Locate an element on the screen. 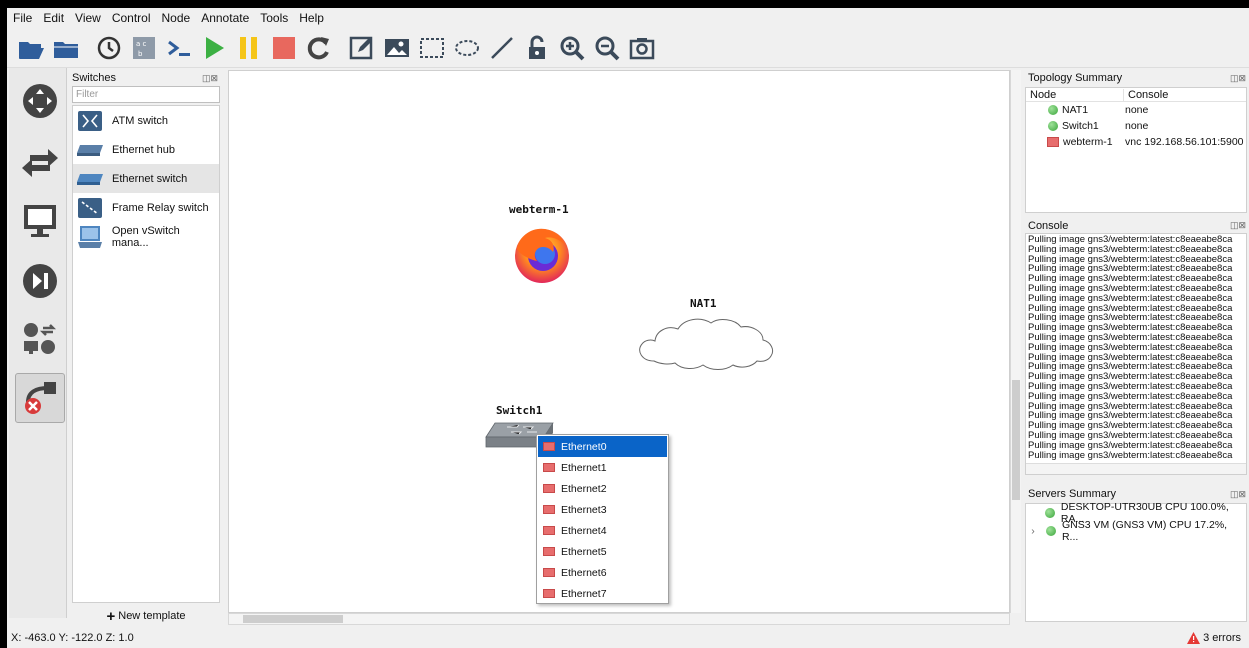 This screenshot has width=1249, height=648. canvas-vertical-scrollbar is located at coordinates (1015, 341).